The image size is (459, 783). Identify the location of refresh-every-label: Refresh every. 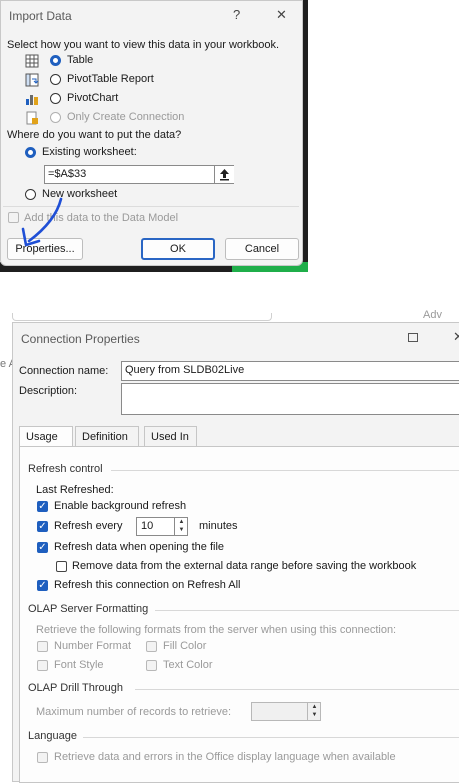
(88, 526).